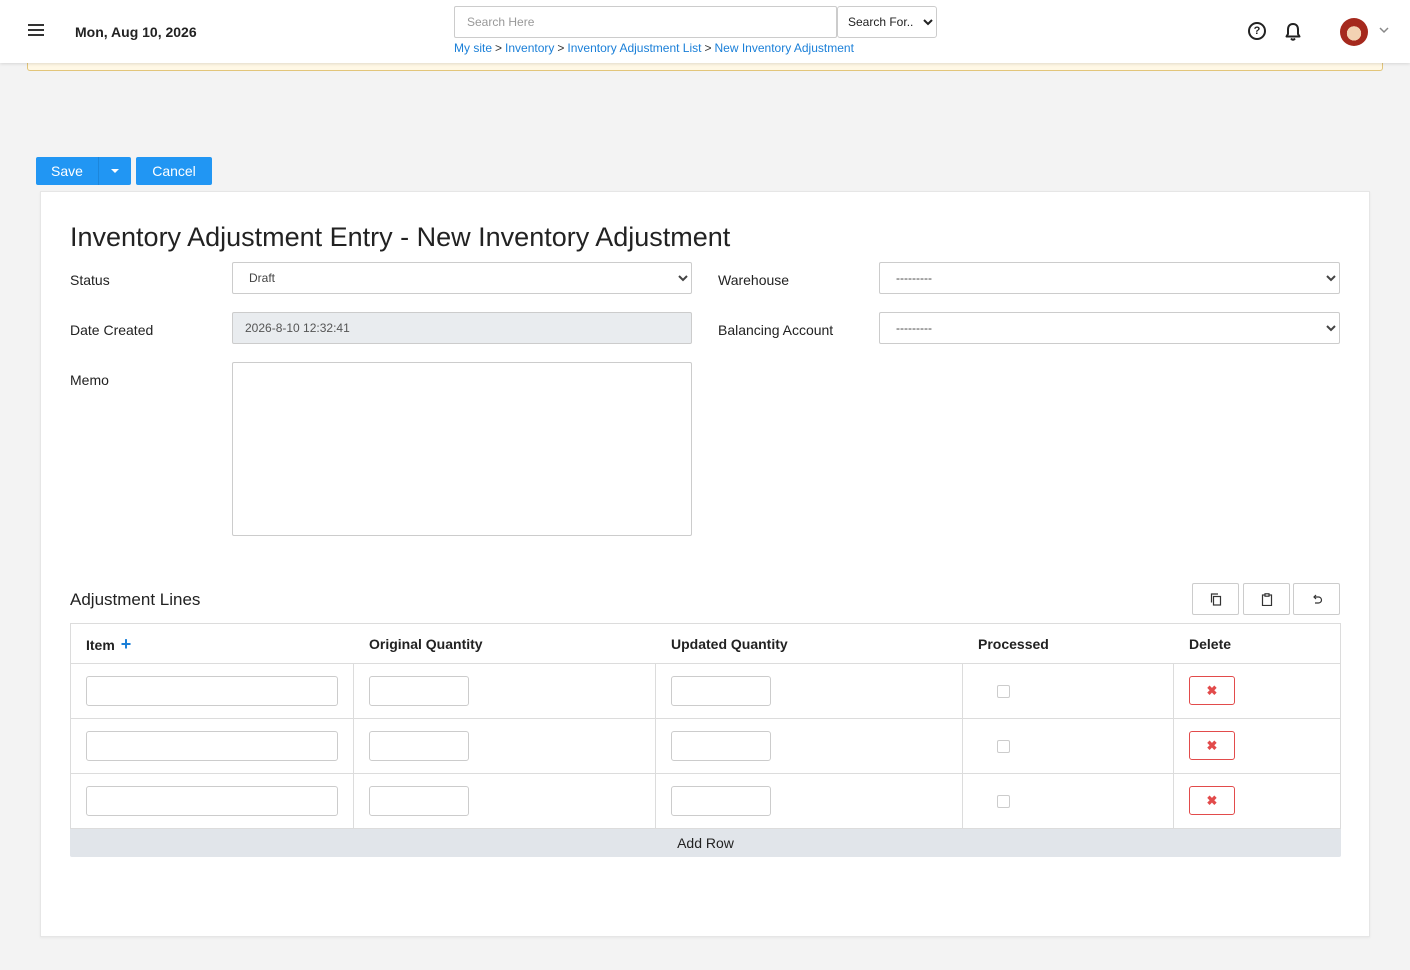 This screenshot has height=970, width=1410. Describe the element at coordinates (36, 31) in the screenshot. I see `hamburger-icon` at that location.